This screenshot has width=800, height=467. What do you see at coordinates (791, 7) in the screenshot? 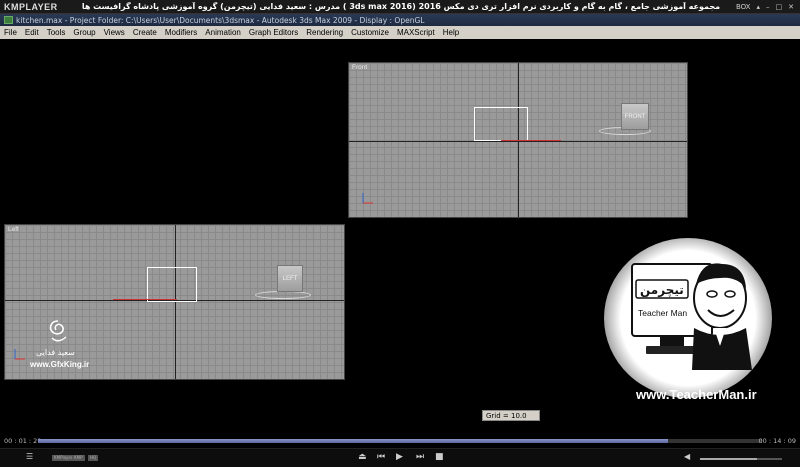
I see `close-icon: ✕` at bounding box center [791, 7].